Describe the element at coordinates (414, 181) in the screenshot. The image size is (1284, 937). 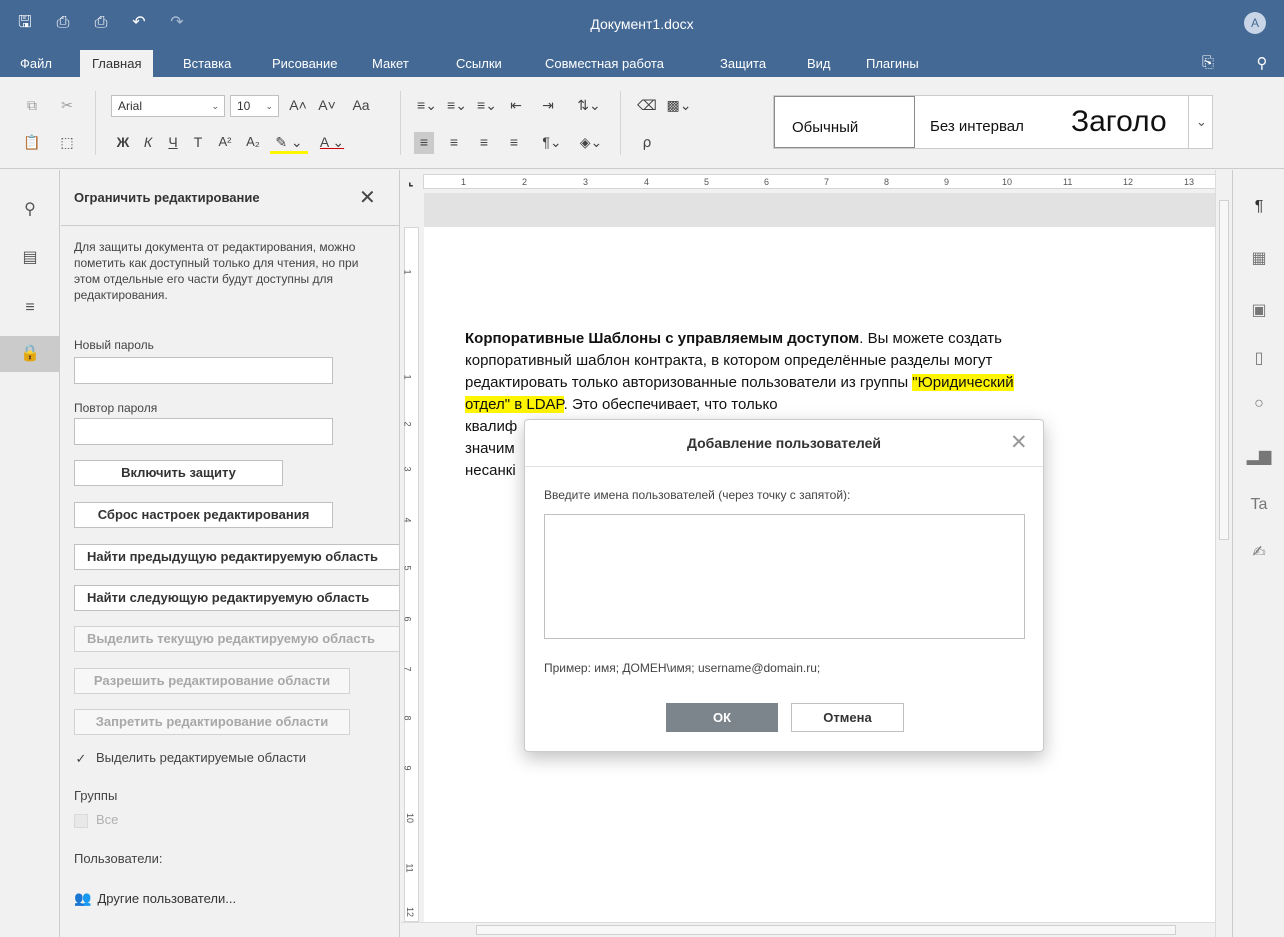
I see `tab-stop-selector: ⌞` at that location.